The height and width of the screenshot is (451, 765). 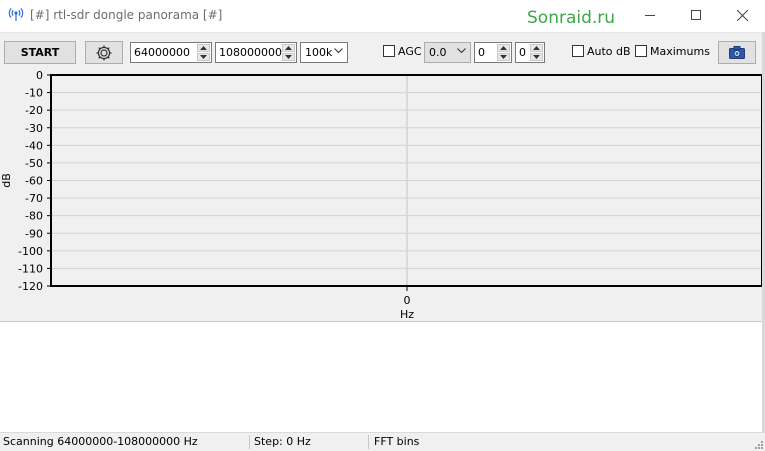 I want to click on agc-label: AGC, so click(x=410, y=51).